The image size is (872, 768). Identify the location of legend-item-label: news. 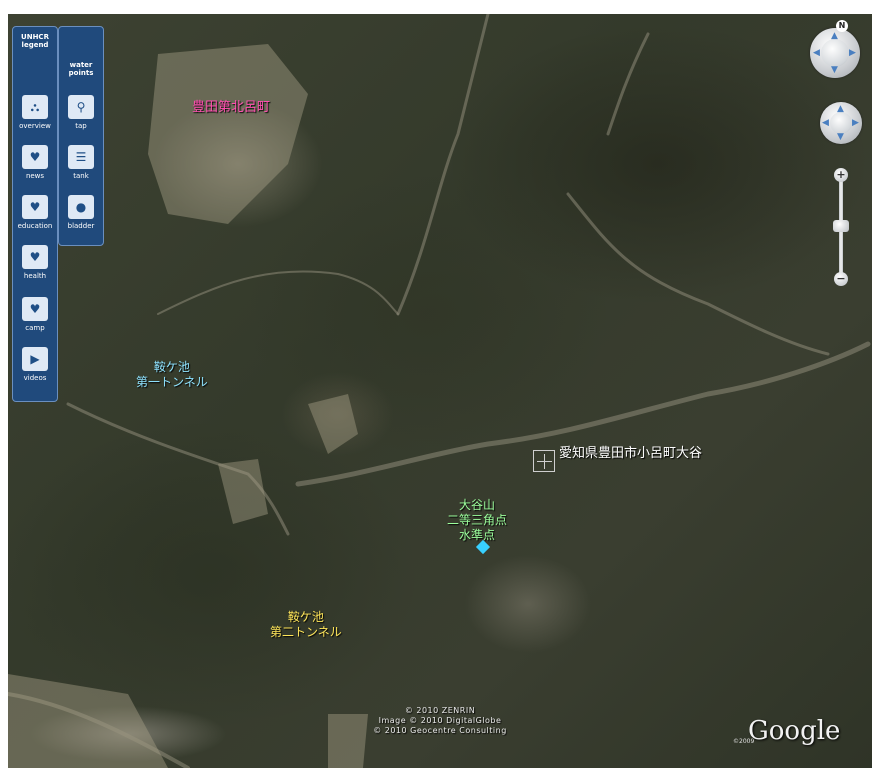
(35, 176).